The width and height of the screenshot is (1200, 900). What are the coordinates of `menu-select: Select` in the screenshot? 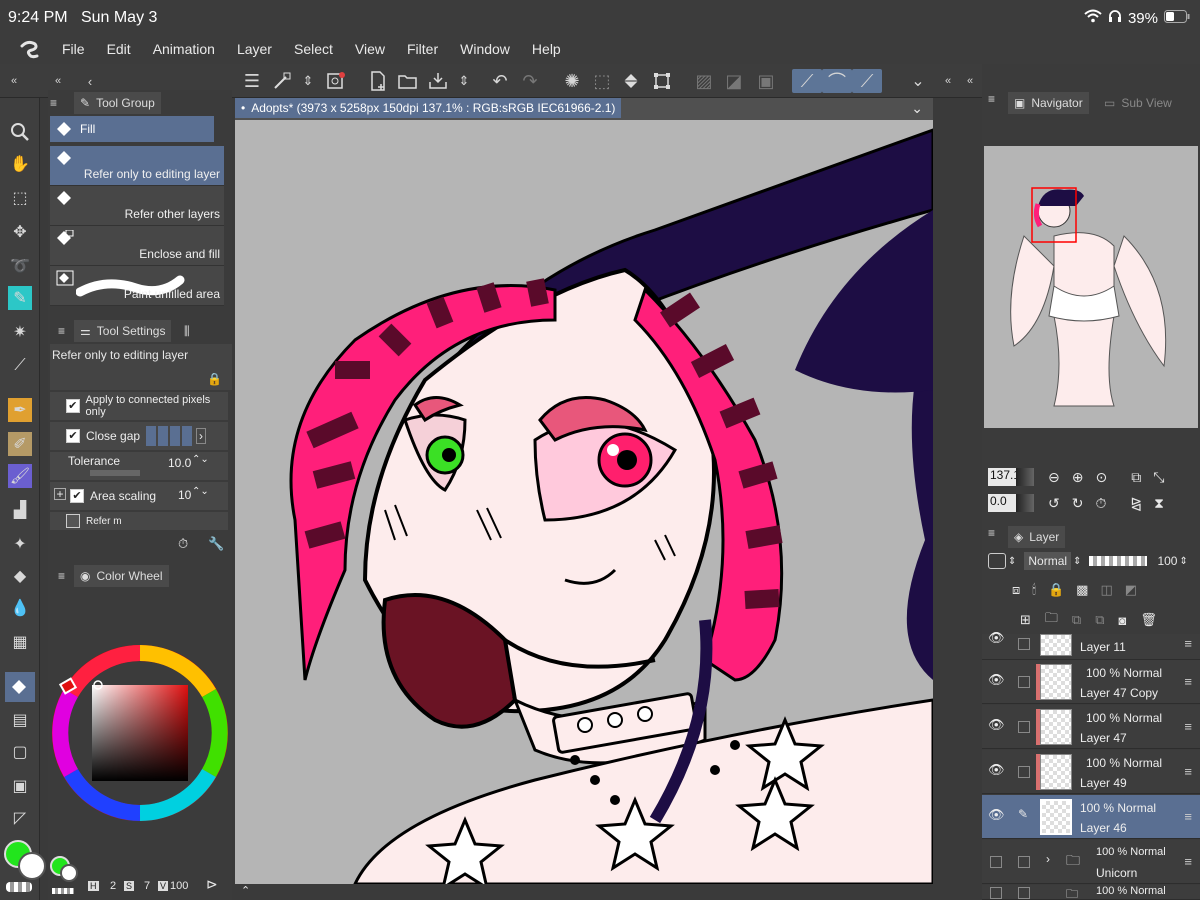 It's located at (313, 49).